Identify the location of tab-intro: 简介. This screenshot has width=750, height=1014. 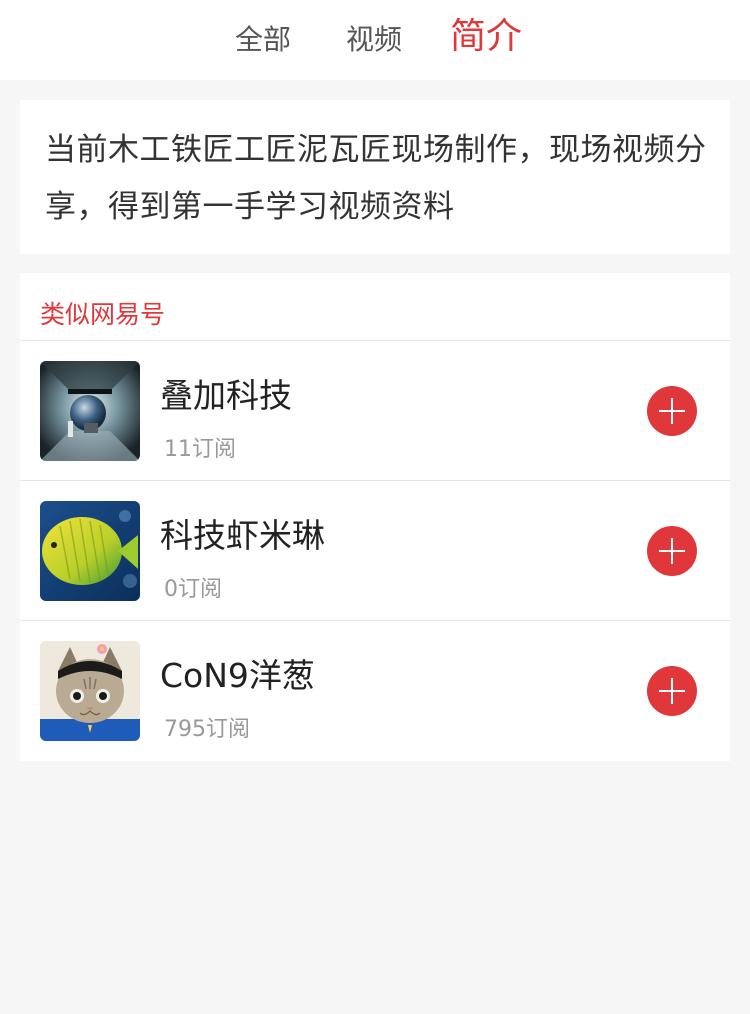
(486, 38).